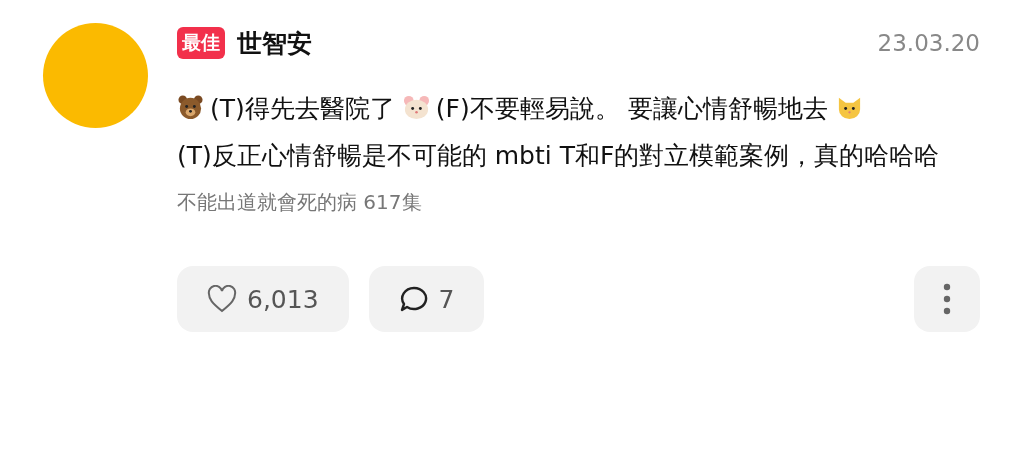 The width and height of the screenshot is (1024, 449). What do you see at coordinates (458, 156) in the screenshot?
I see `comment-text: (T)反正心情舒暢是不可能的 mbti T和F的對立模範` at bounding box center [458, 156].